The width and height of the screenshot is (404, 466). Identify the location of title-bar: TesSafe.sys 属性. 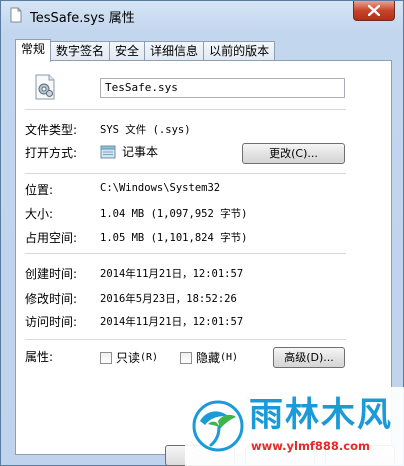
(202, 17).